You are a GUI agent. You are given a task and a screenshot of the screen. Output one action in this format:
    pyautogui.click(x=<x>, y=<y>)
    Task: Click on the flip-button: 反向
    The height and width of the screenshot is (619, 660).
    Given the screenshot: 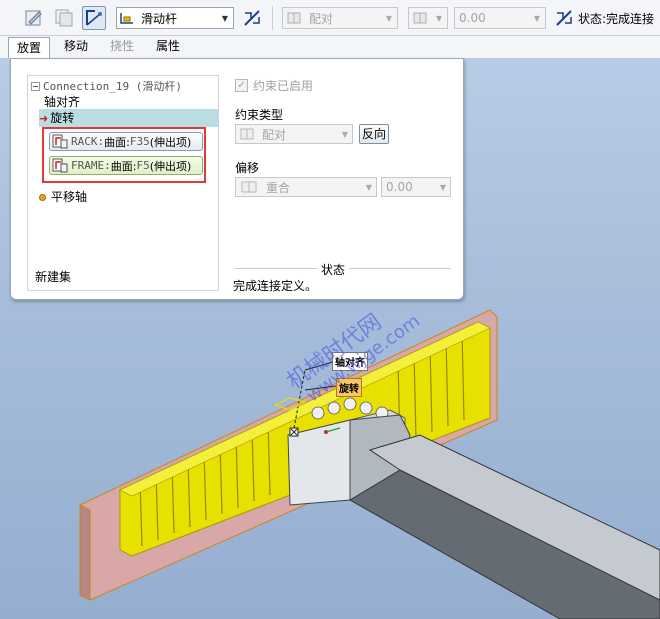 What is the action you would take?
    pyautogui.click(x=374, y=134)
    